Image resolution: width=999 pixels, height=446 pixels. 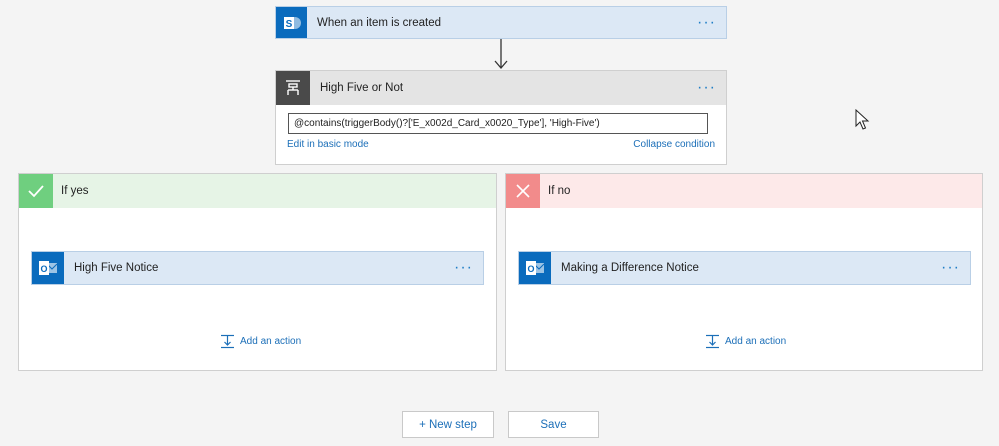 What do you see at coordinates (744, 191) in the screenshot?
I see `branch-no-header: If no` at bounding box center [744, 191].